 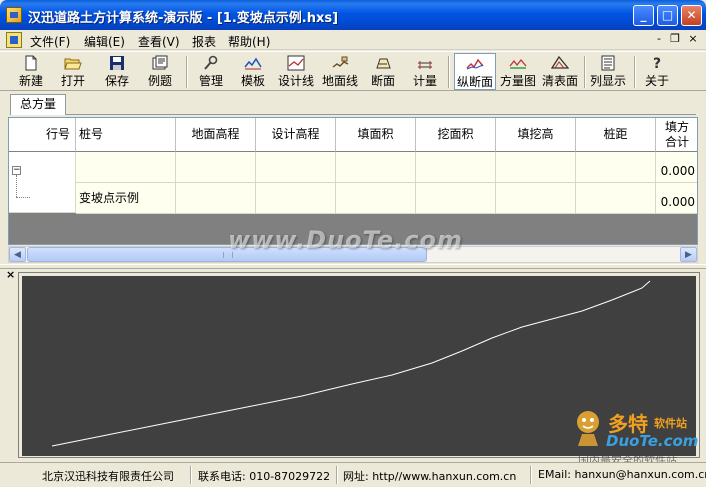 What do you see at coordinates (296, 167) in the screenshot?
I see `table-row-1-design-elevation` at bounding box center [296, 167].